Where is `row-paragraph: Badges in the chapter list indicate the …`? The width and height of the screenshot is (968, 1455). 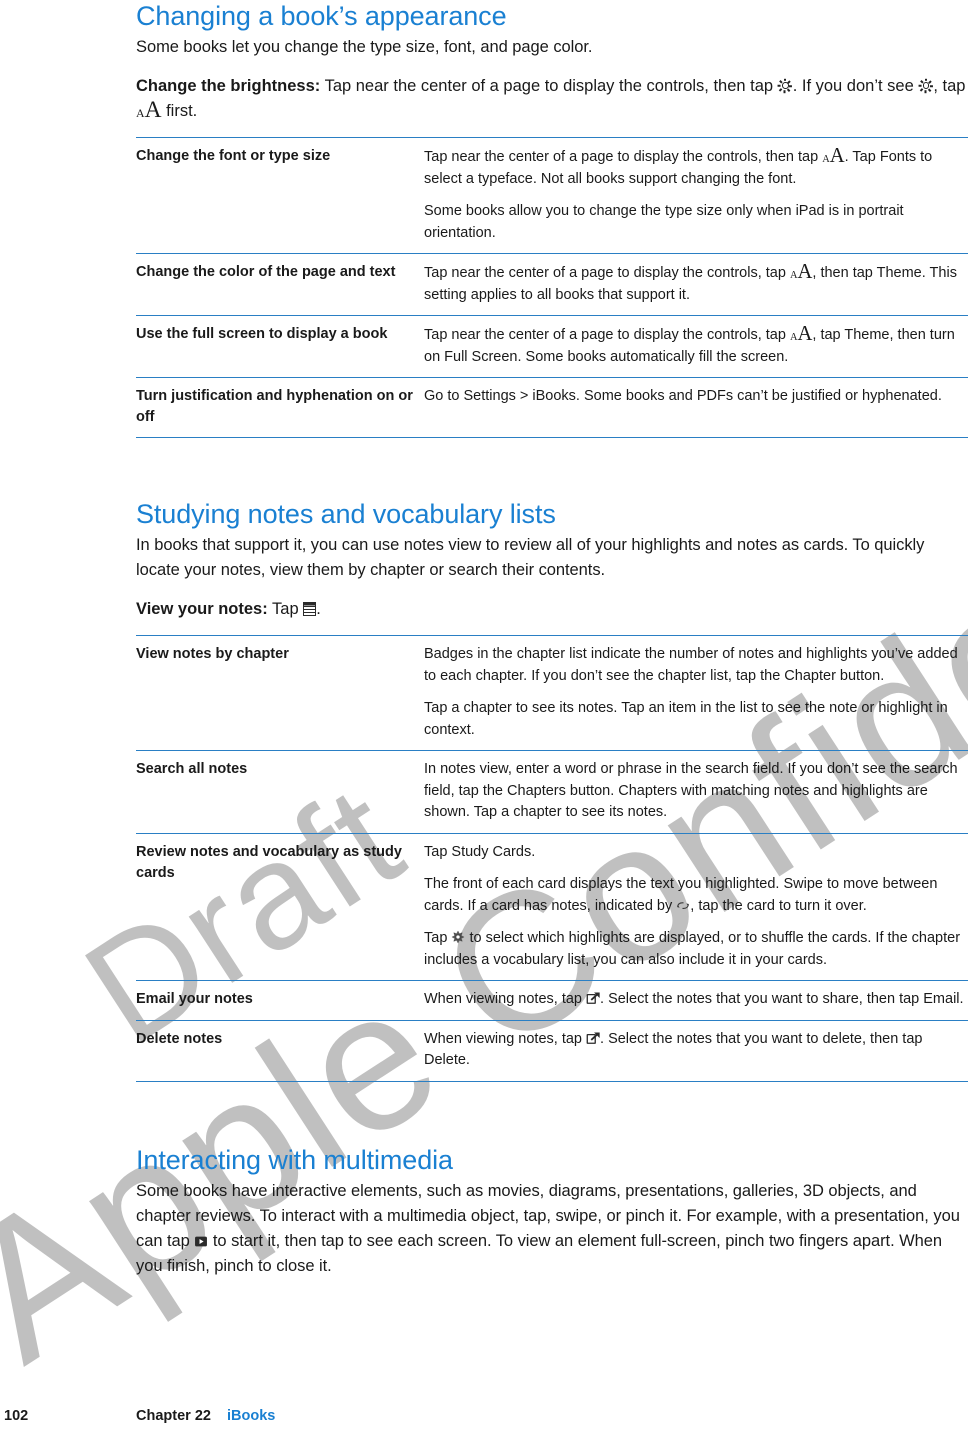
row-paragraph: Badges in the chapter list indicate the … is located at coordinates (691, 665).